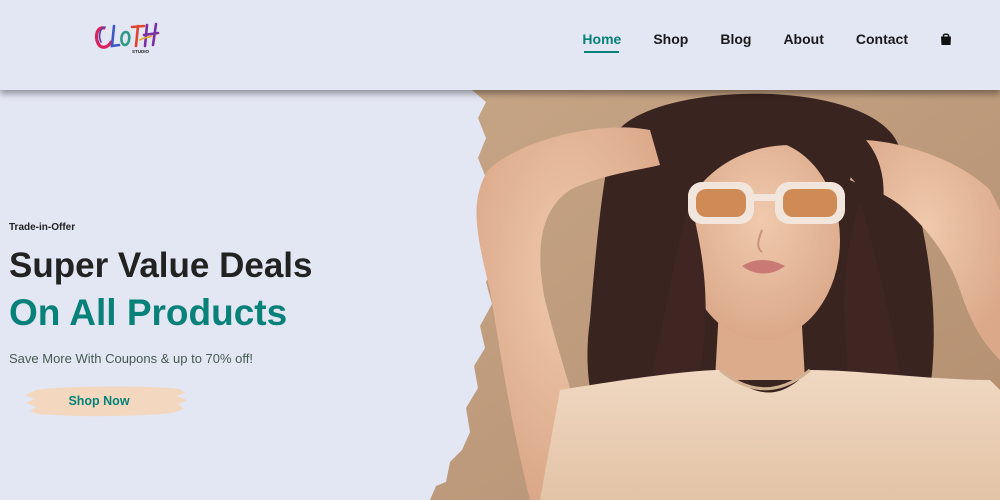 The height and width of the screenshot is (500, 1000). What do you see at coordinates (670, 42) in the screenshot?
I see `nav-shop: Shop` at bounding box center [670, 42].